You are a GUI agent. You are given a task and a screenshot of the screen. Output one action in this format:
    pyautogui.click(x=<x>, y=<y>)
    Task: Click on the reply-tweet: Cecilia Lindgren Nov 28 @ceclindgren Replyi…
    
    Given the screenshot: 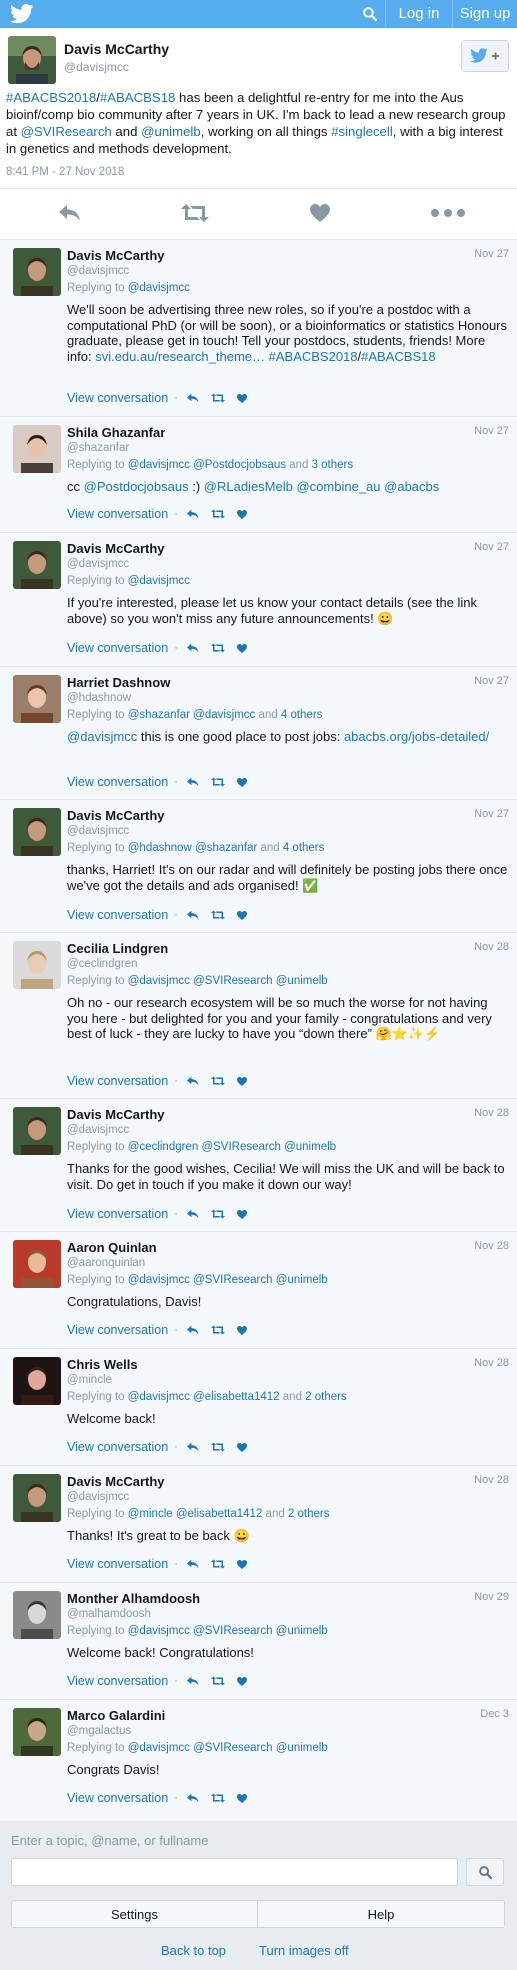 What is the action you would take?
    pyautogui.click(x=258, y=1016)
    